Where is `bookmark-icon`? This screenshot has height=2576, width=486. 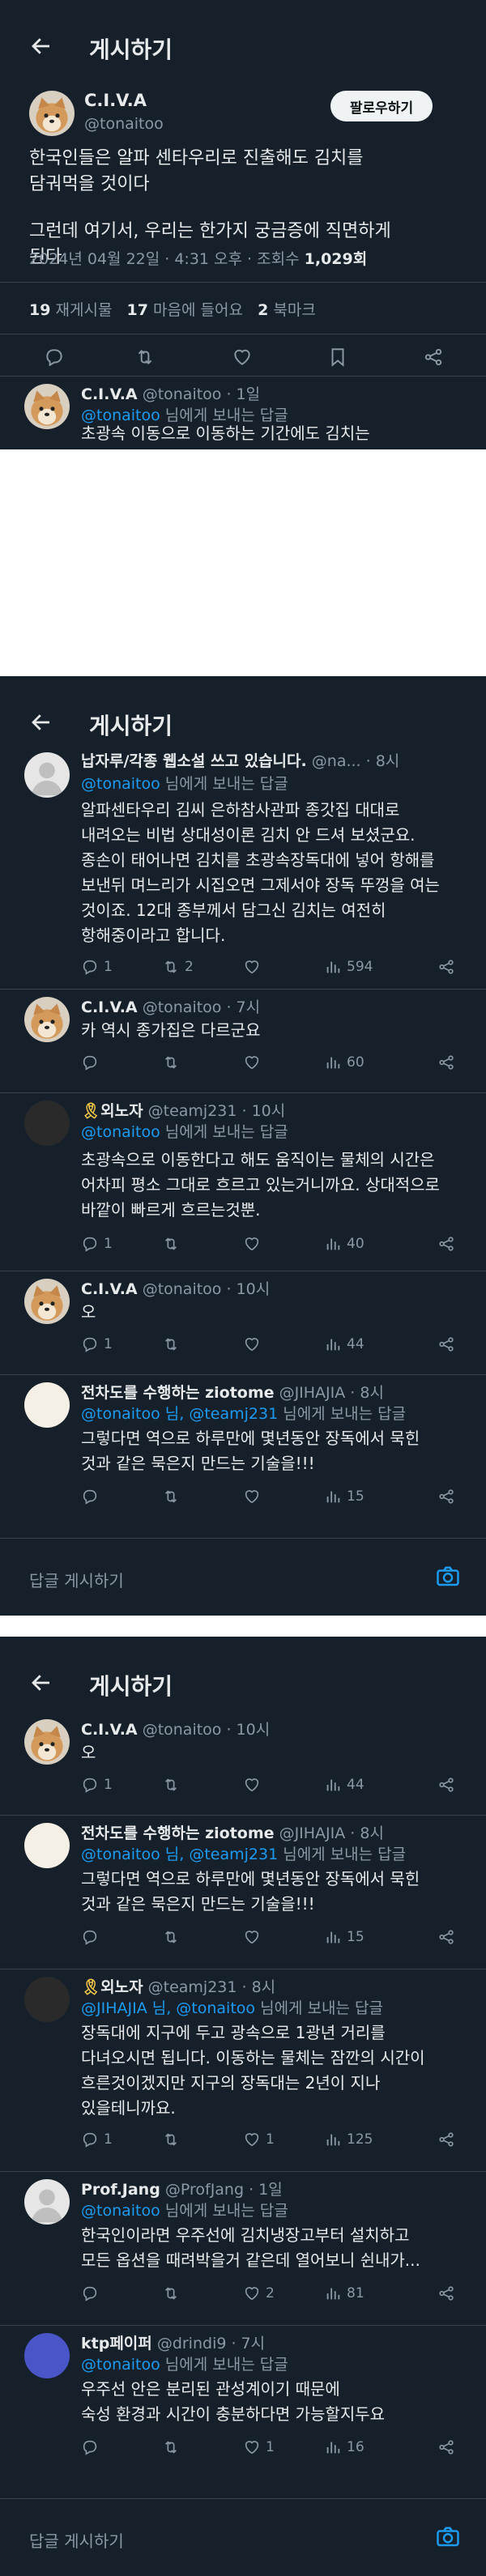
bookmark-icon is located at coordinates (337, 357).